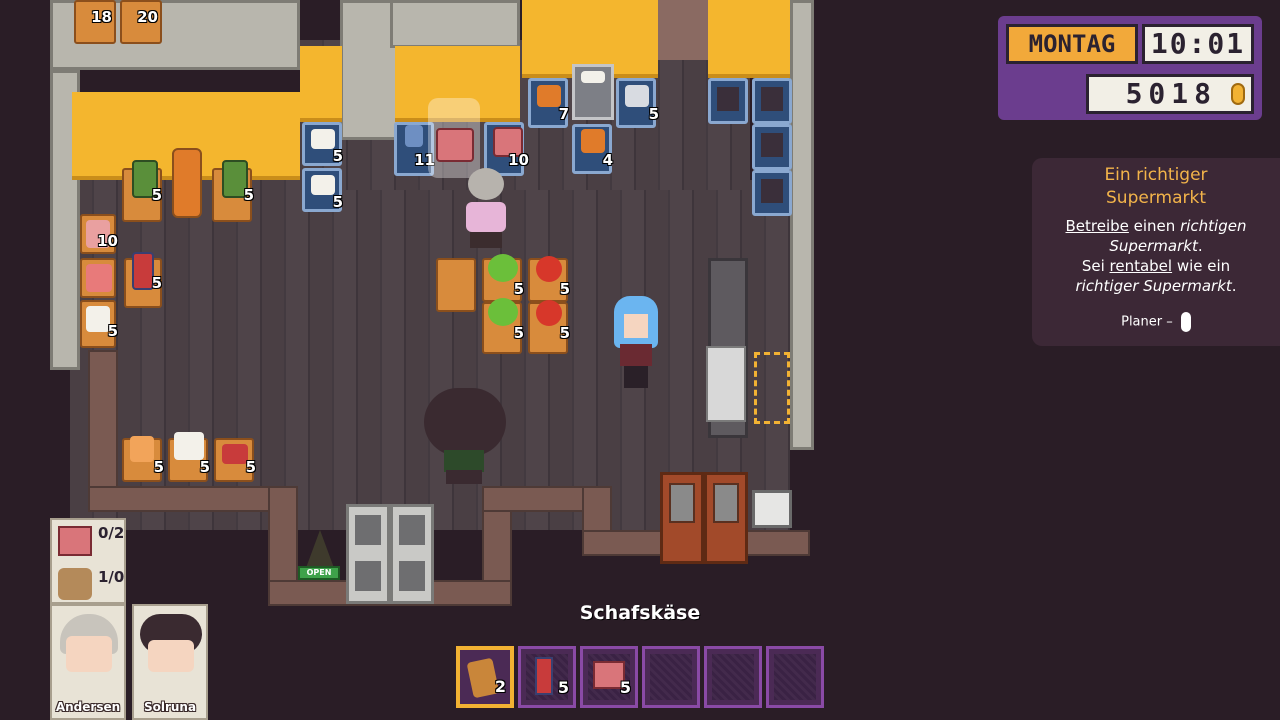  What do you see at coordinates (319, 573) in the screenshot?
I see `open-sign-label: OPEN` at bounding box center [319, 573].